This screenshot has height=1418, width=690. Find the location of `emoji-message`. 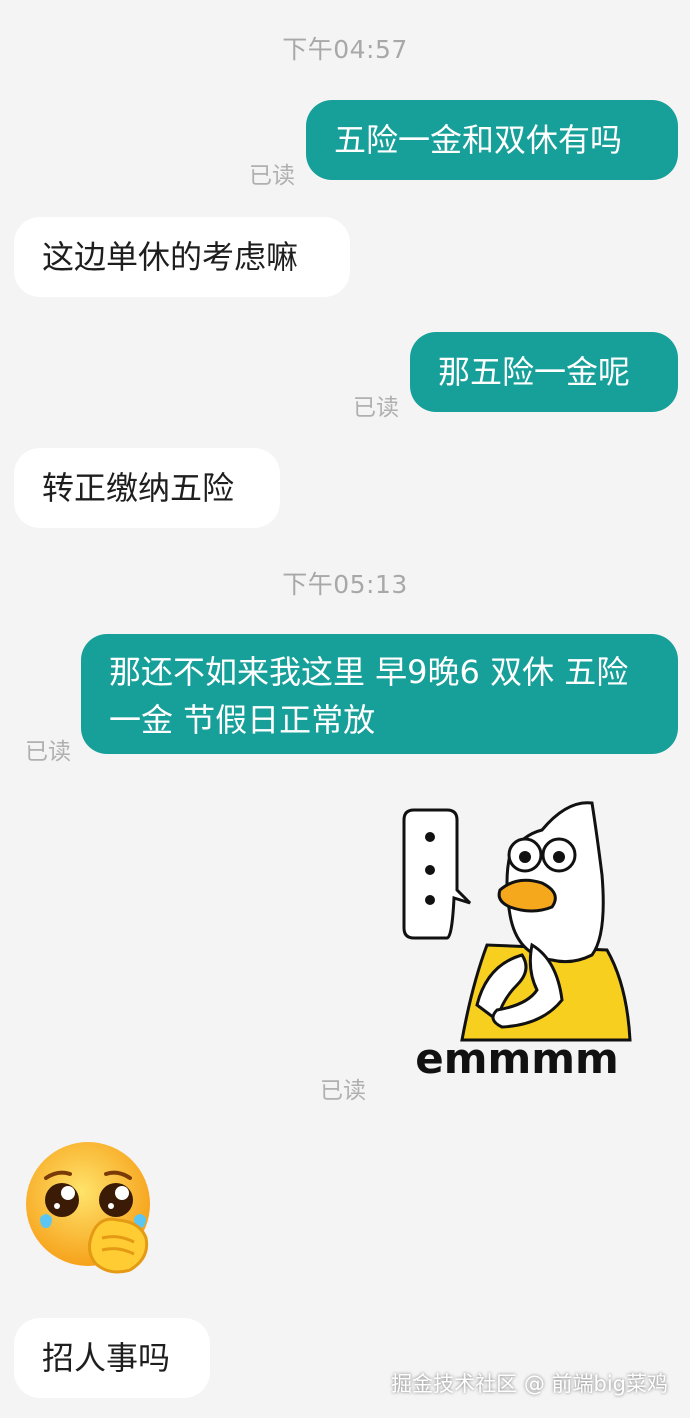

emoji-message is located at coordinates (91, 1207).